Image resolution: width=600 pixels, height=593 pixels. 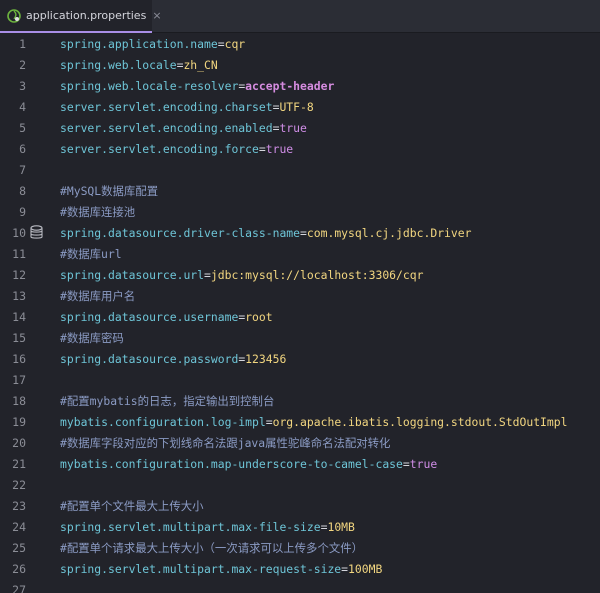 I want to click on property-key: spring.application.name, so click(x=139, y=43).